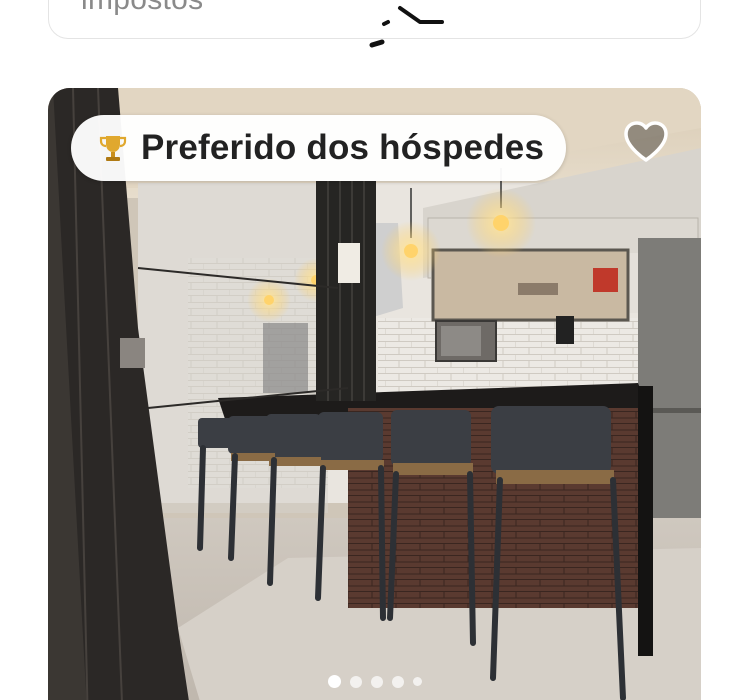 This screenshot has height=700, width=750. Describe the element at coordinates (406, 27) in the screenshot. I see `scribble-mark` at that location.